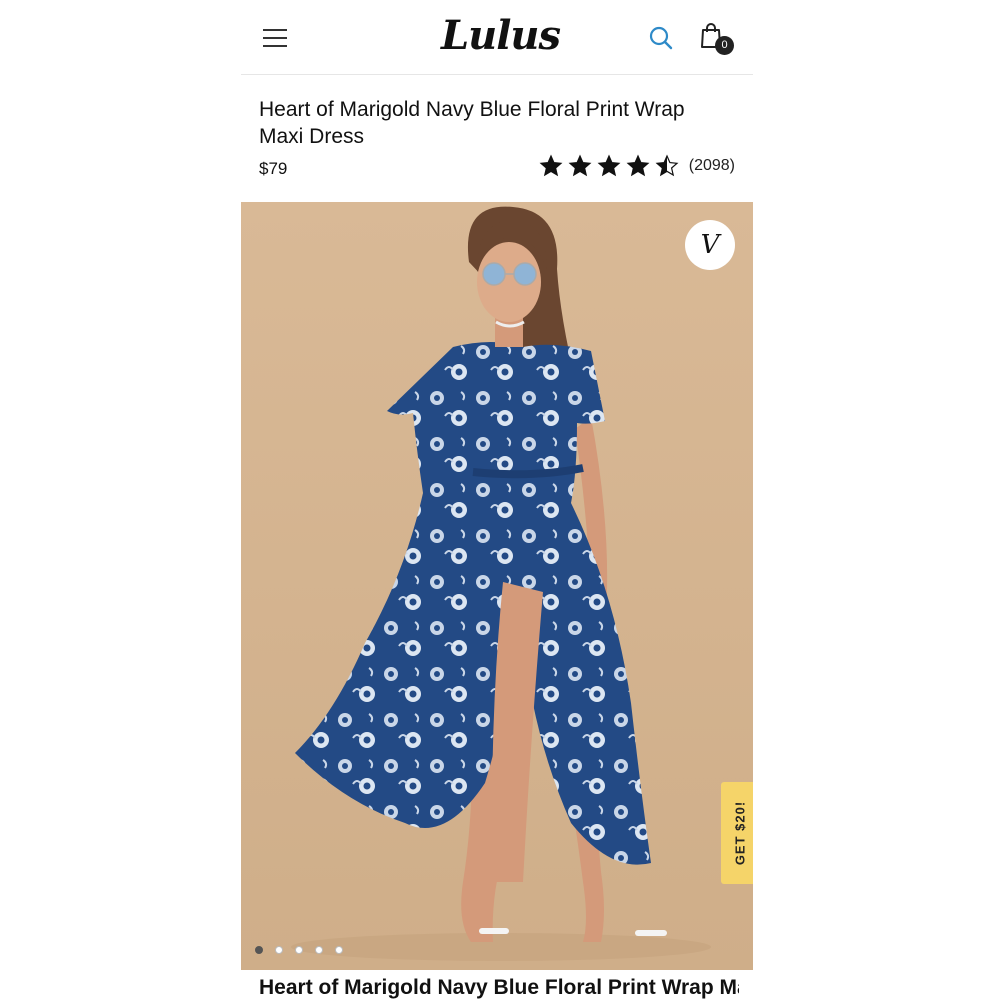  I want to click on gallery-pagination, so click(299, 950).